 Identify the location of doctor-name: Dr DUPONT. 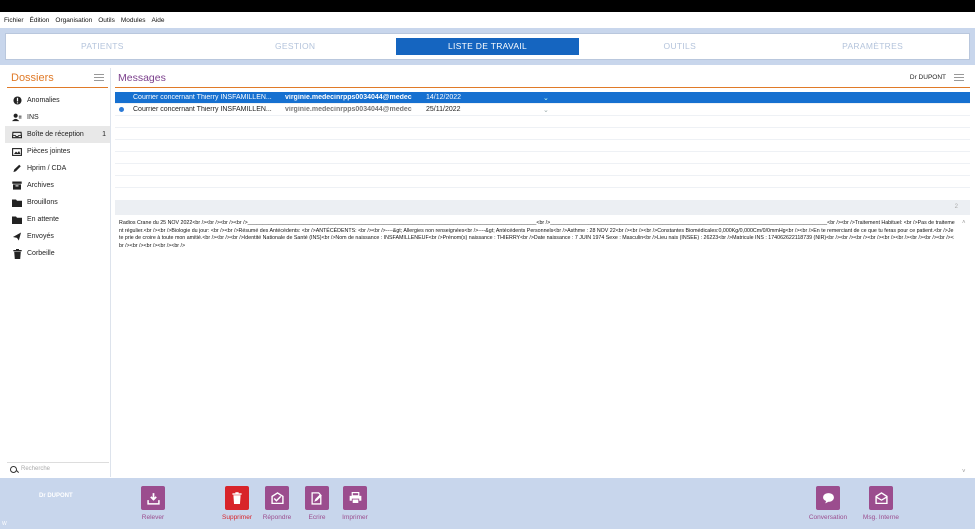
(927, 77).